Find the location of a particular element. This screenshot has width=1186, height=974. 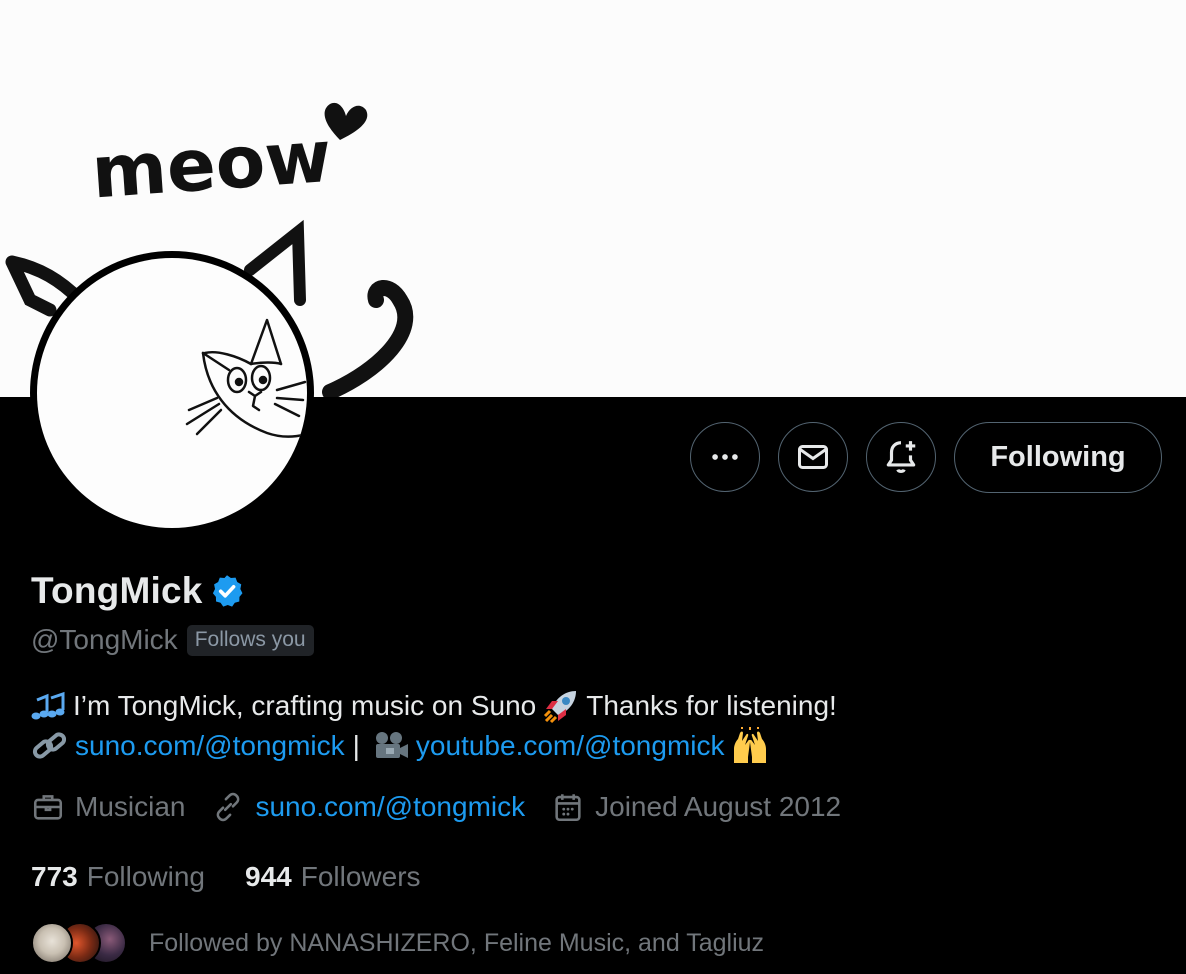

following-count: 773 is located at coordinates (54, 876).